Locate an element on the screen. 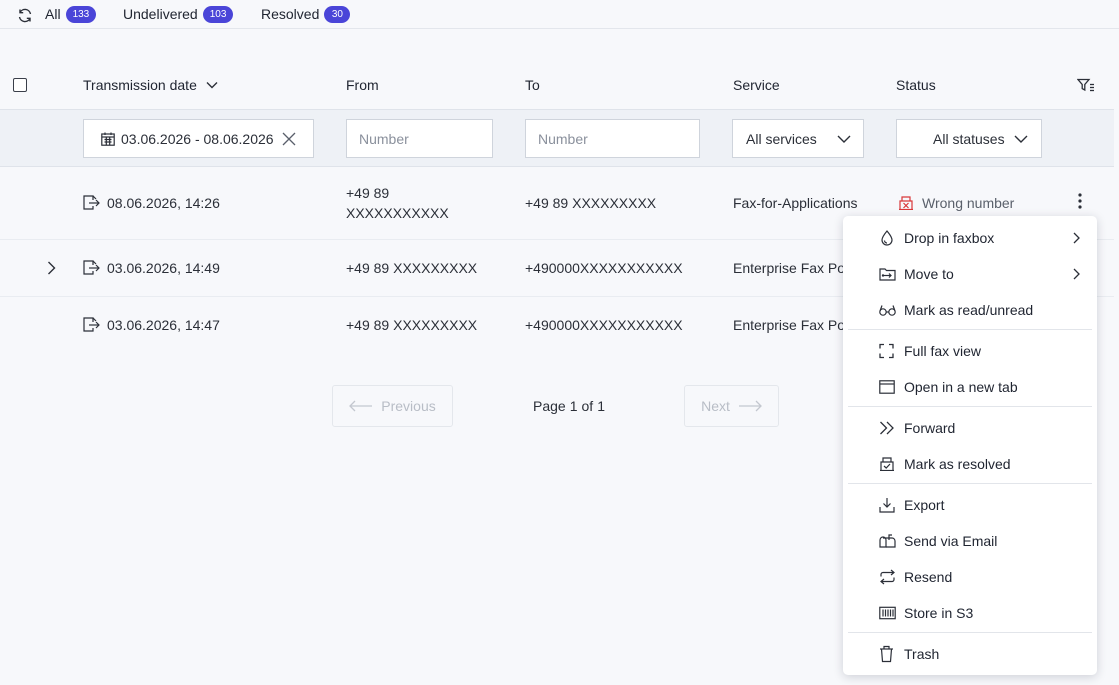 The image size is (1119, 685). menu-item-label: Open in a new tab is located at coordinates (961, 387).